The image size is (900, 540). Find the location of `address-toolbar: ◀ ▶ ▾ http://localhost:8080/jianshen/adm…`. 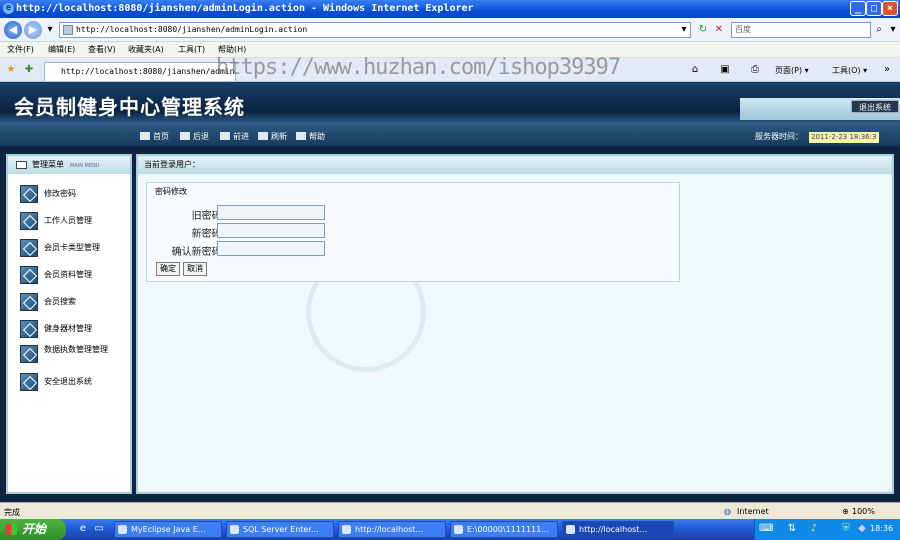

address-toolbar: ◀ ▶ ▾ http://localhost:8080/jianshen/adm… is located at coordinates (450, 30).